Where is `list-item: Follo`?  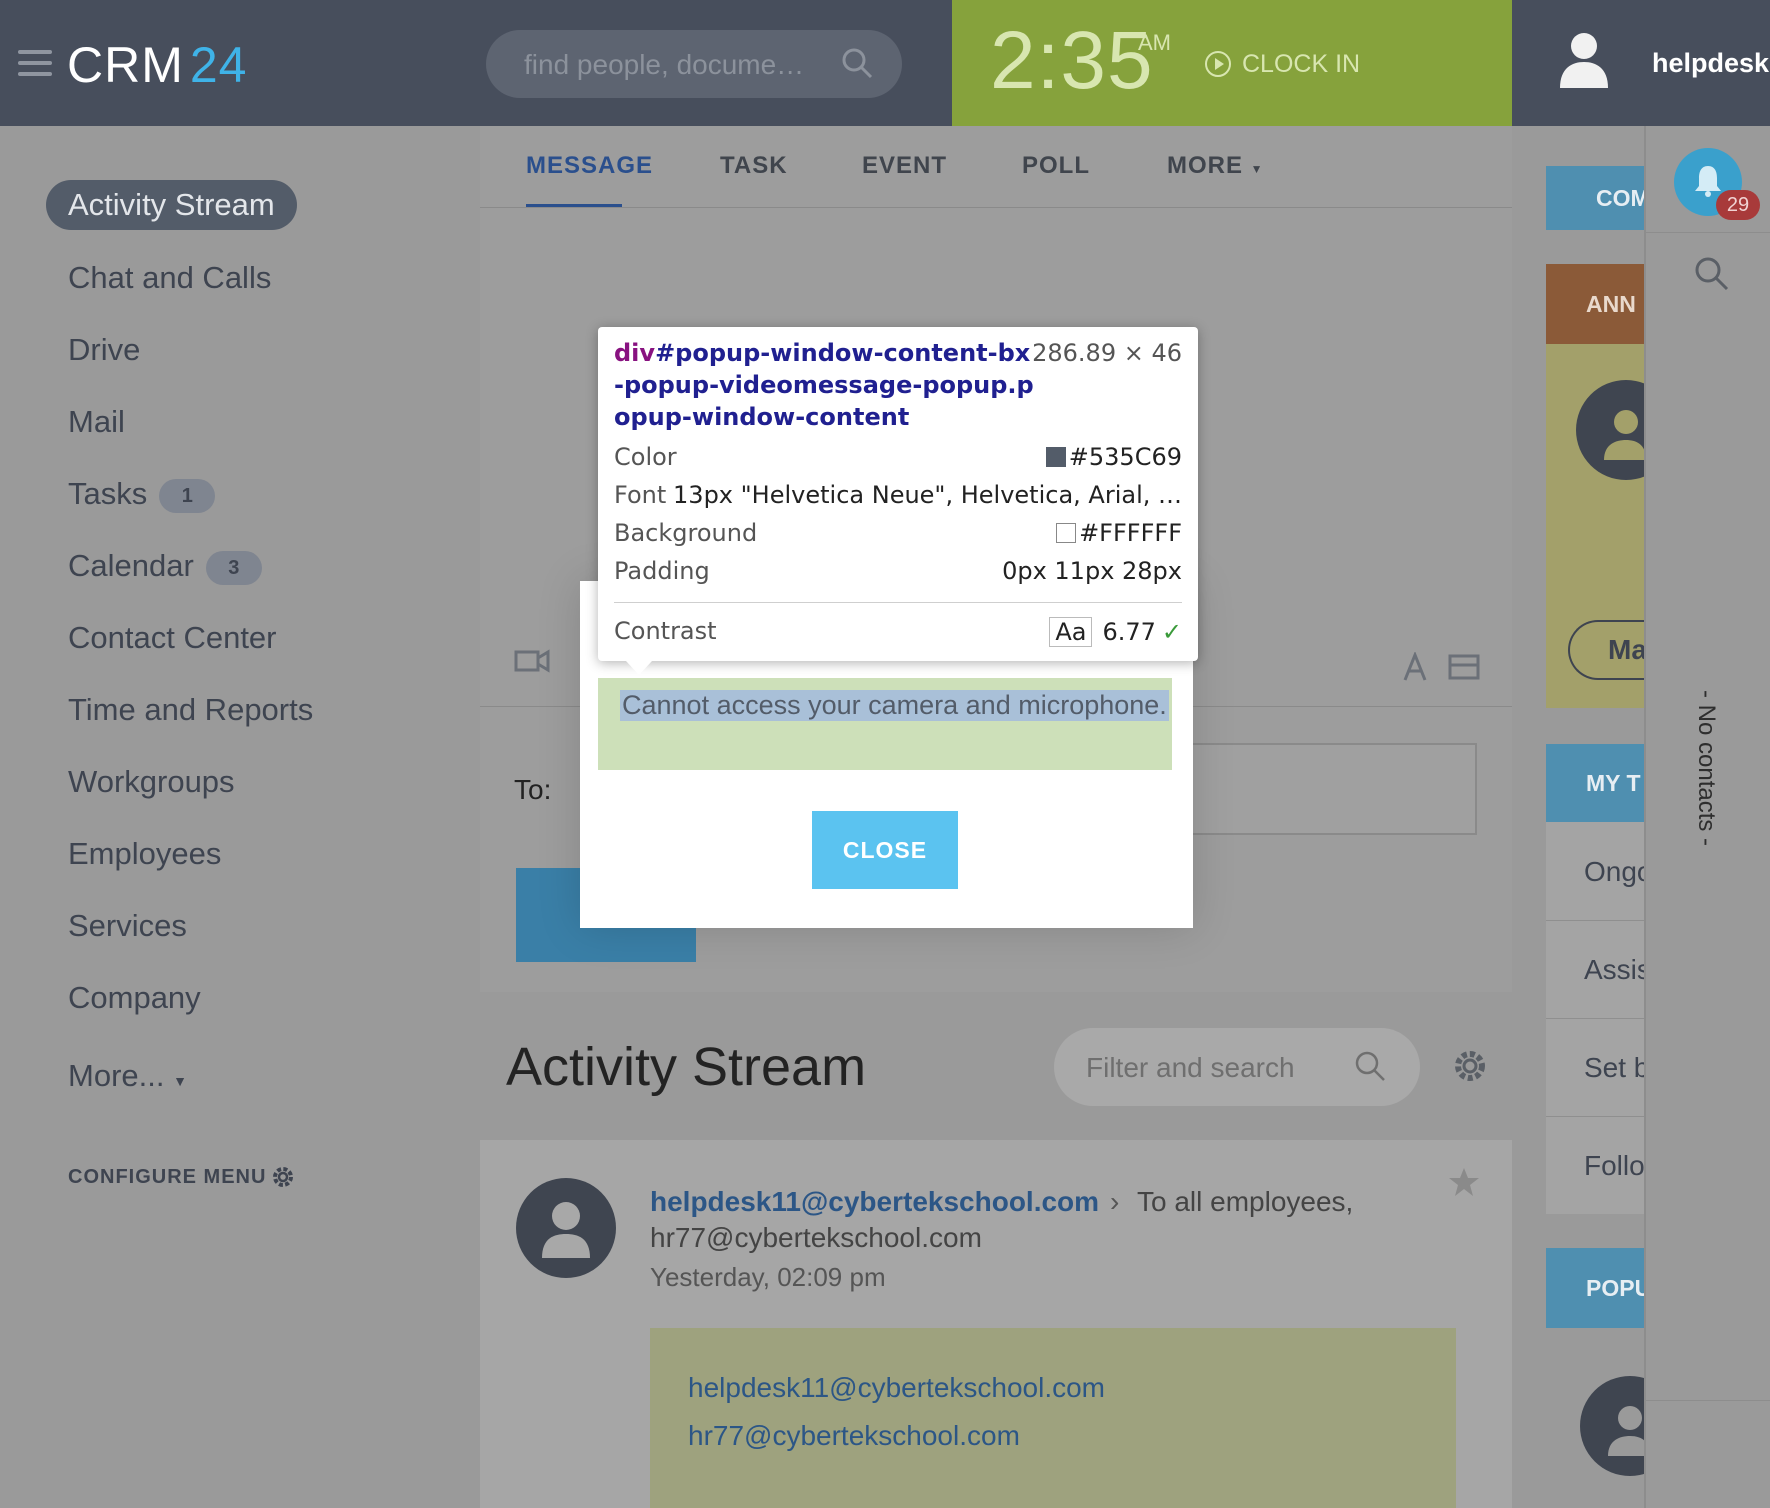
list-item: Follo is located at coordinates (1614, 1166).